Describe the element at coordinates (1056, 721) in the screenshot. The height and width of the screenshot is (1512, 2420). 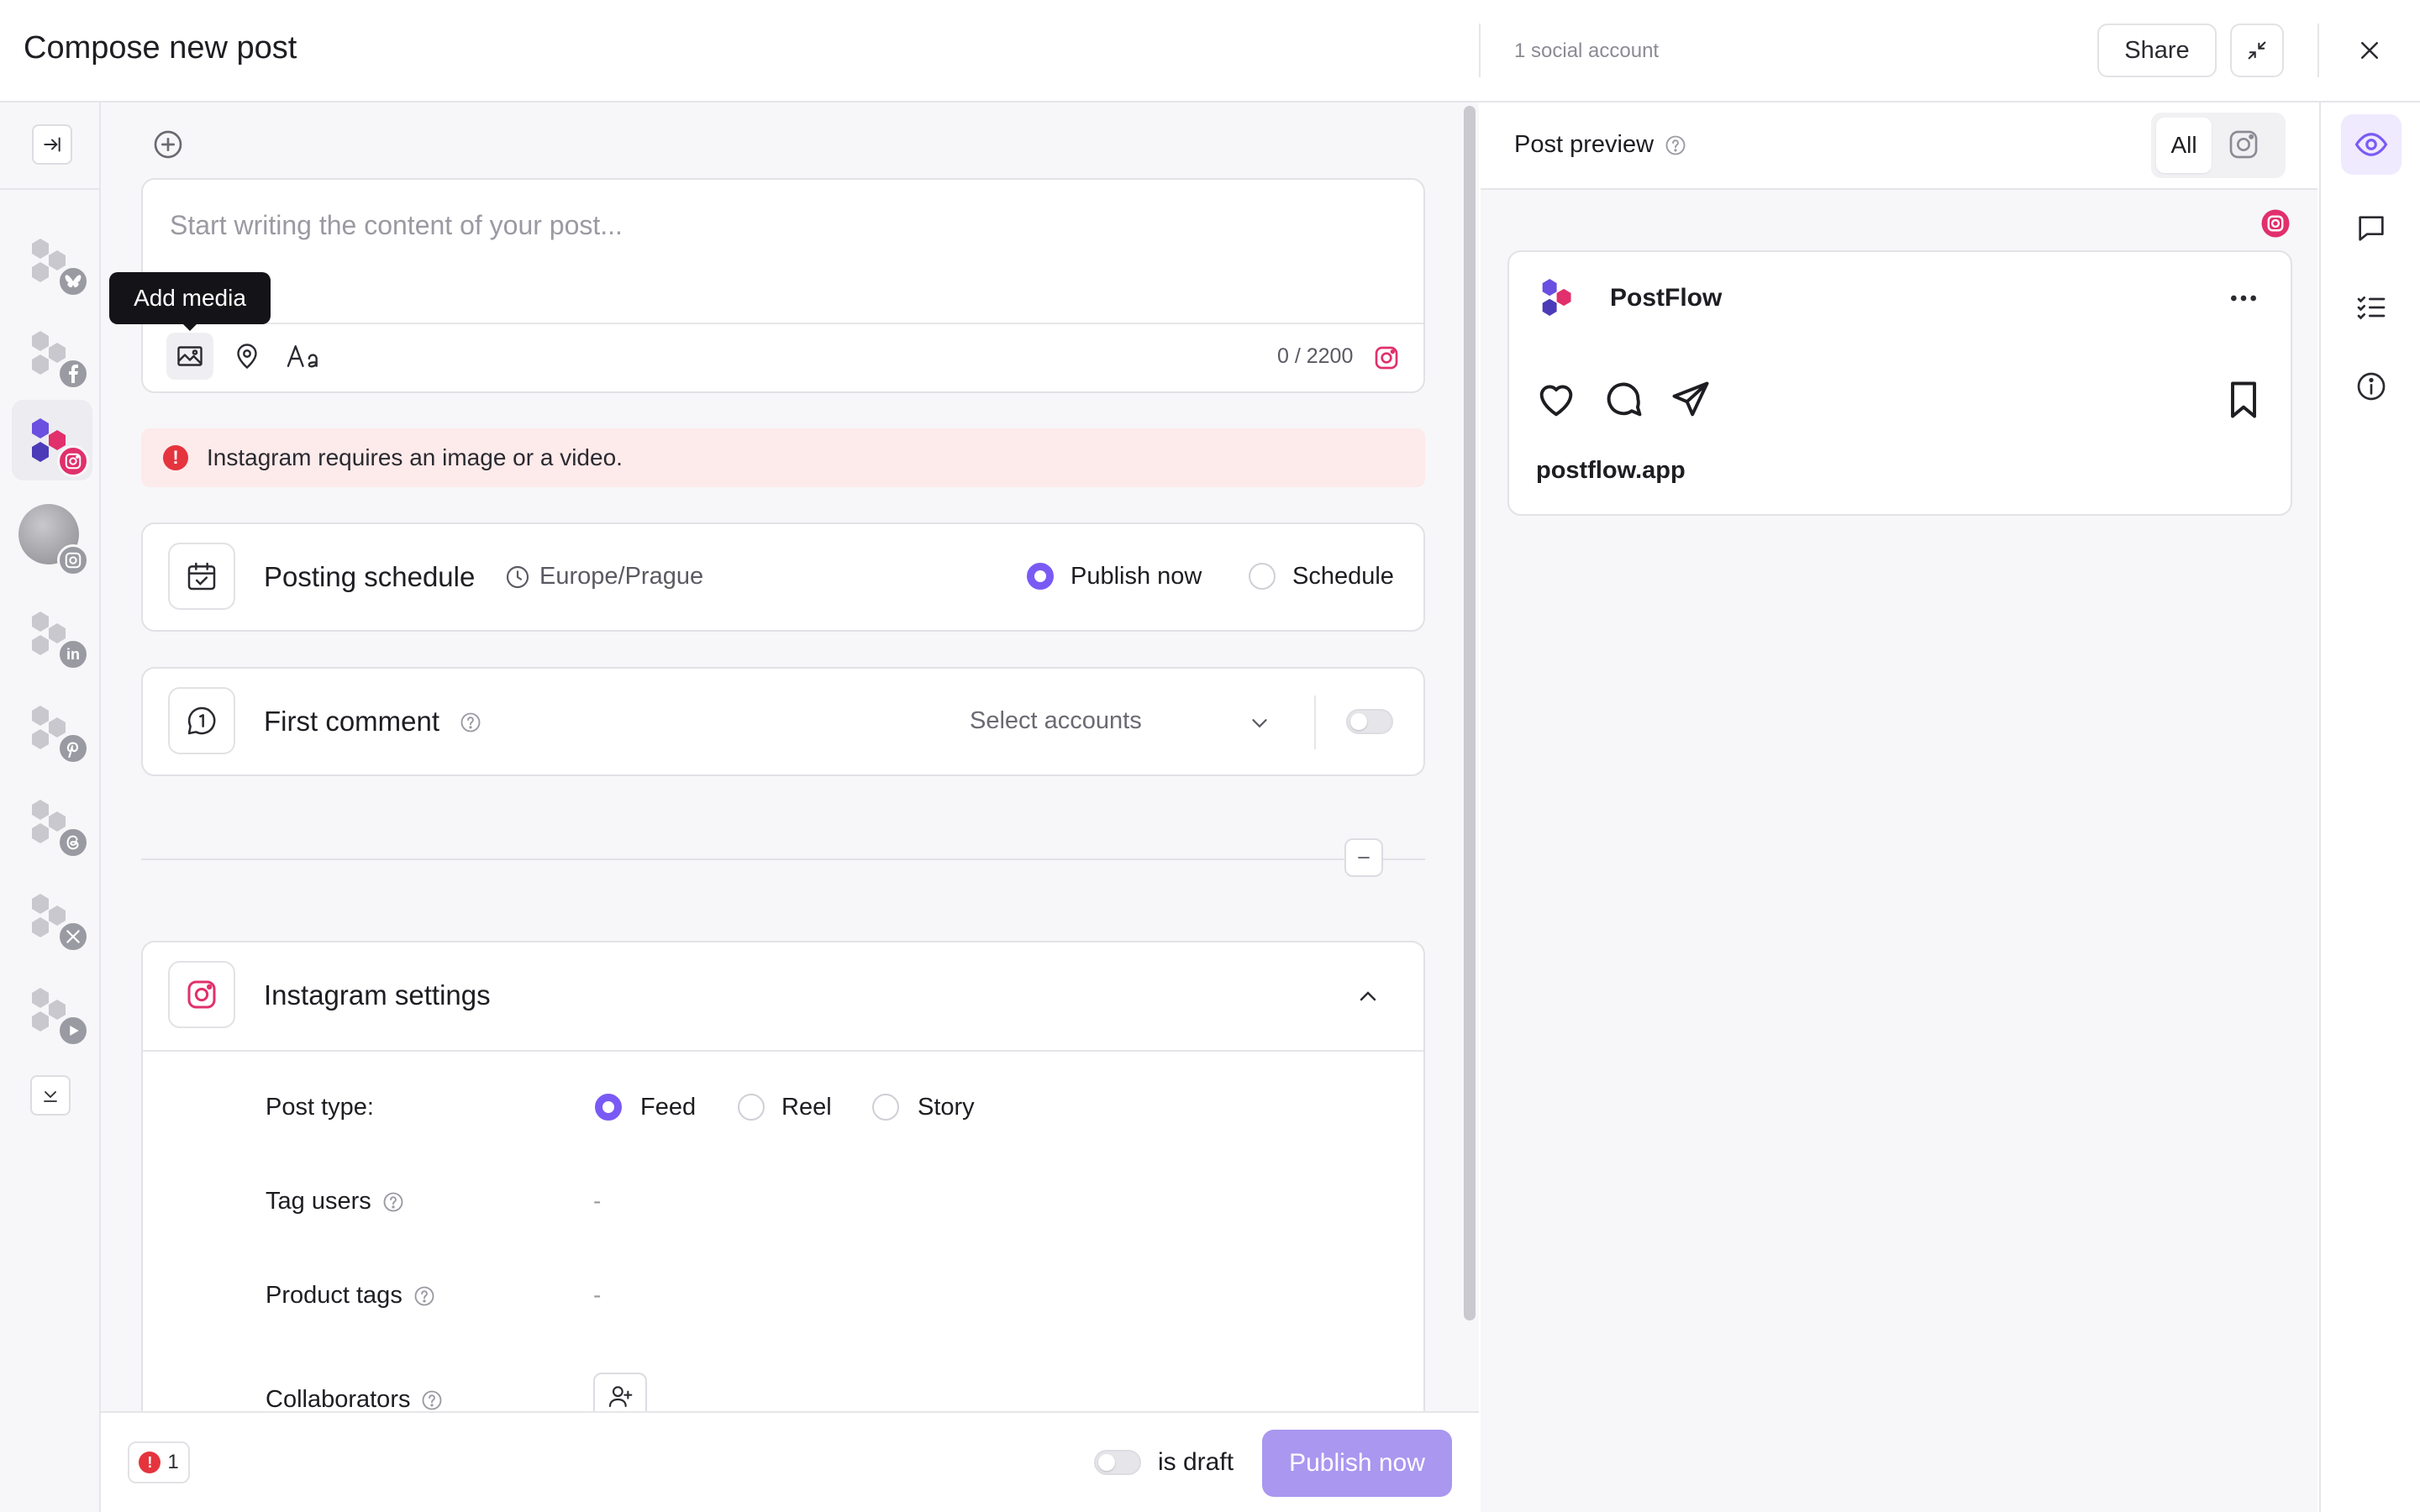
I see `select-accounts-dropdown: Select accounts` at that location.